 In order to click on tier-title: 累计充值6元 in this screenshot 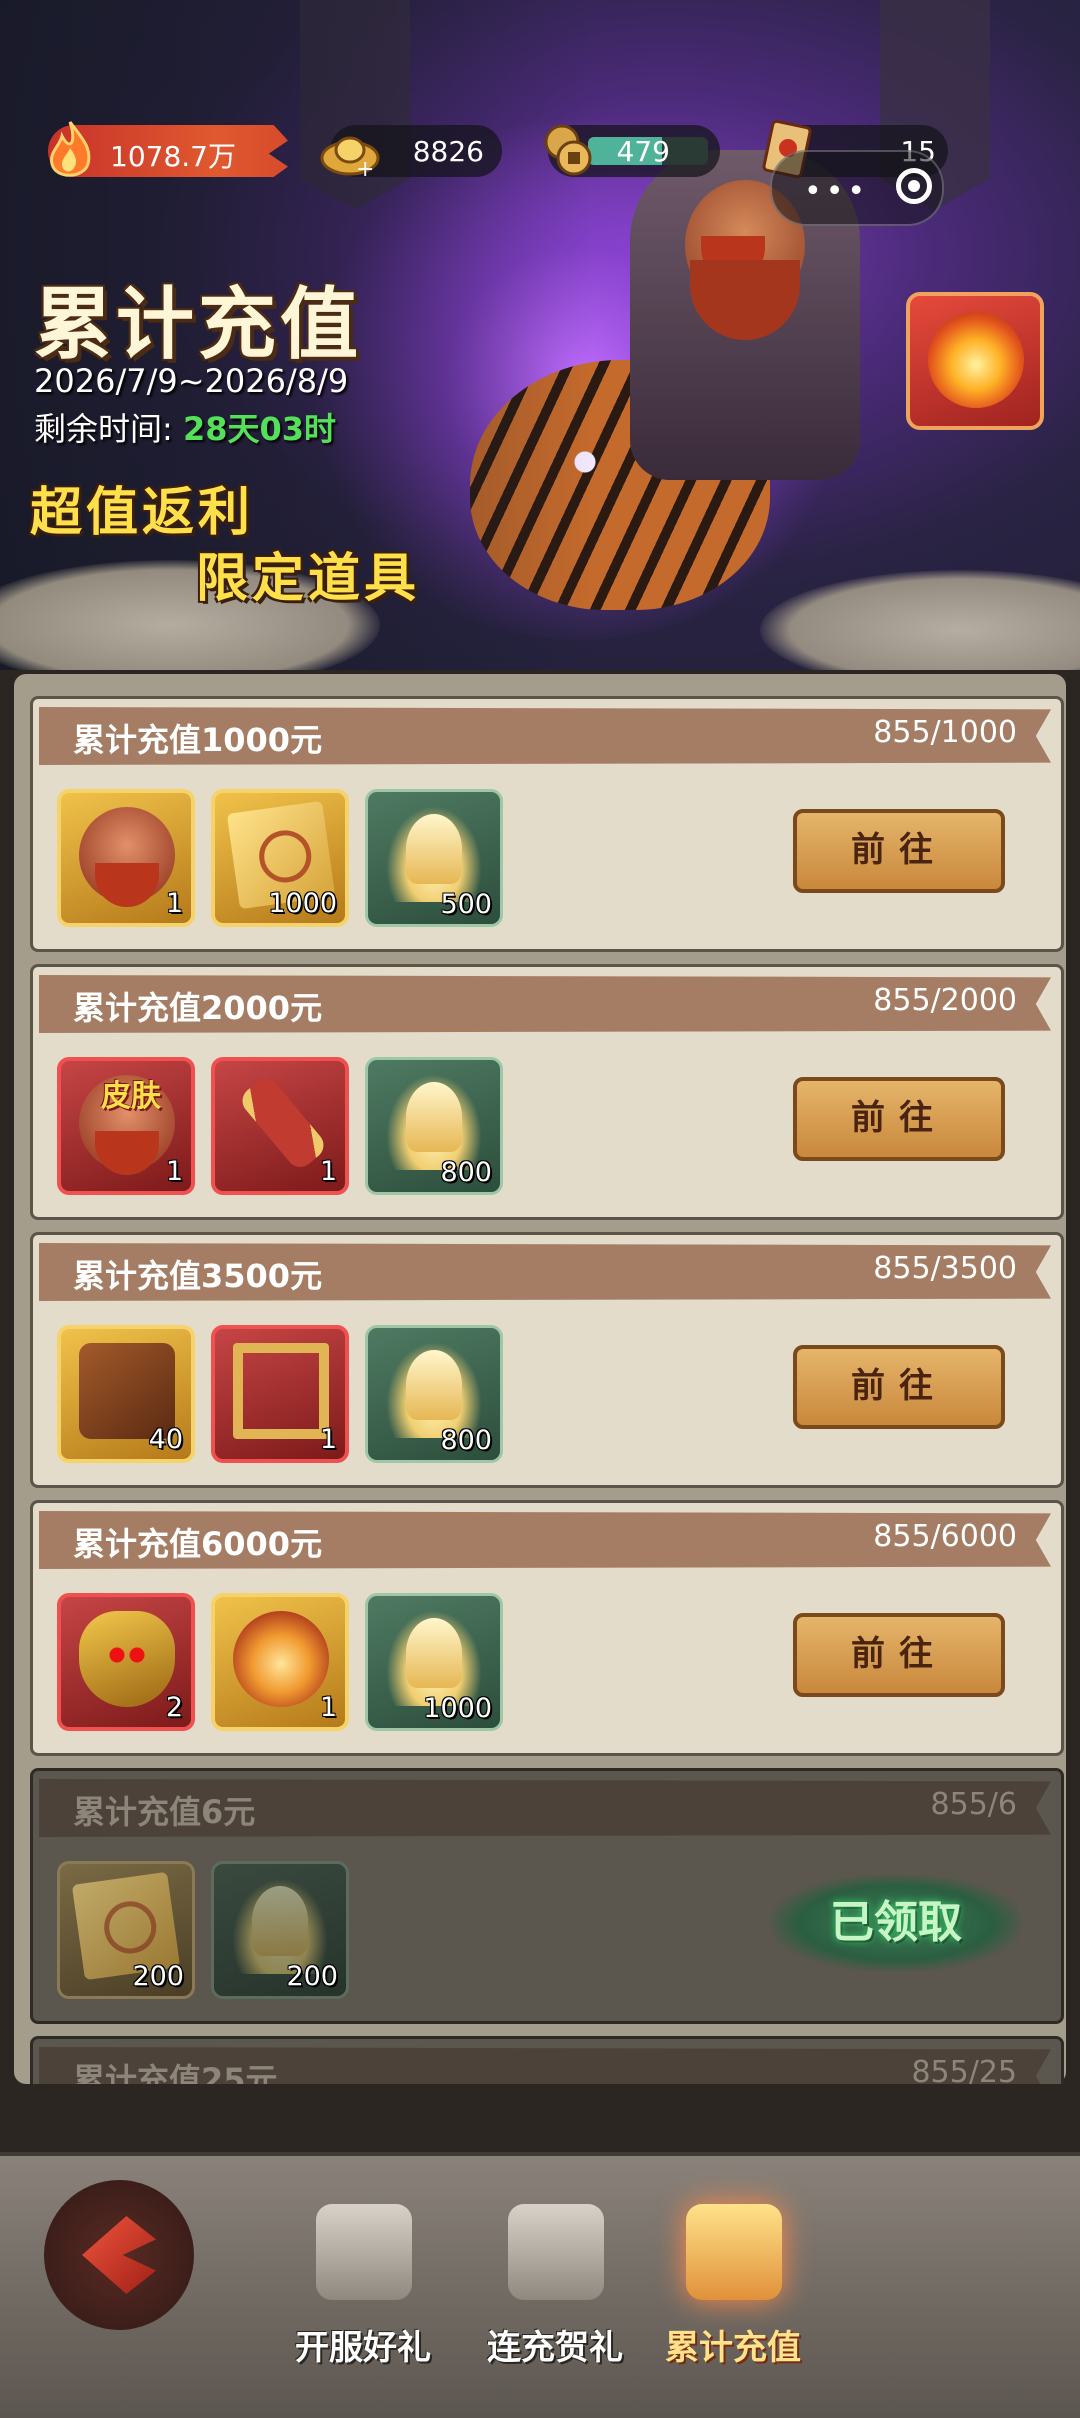, I will do `click(164, 1812)`.